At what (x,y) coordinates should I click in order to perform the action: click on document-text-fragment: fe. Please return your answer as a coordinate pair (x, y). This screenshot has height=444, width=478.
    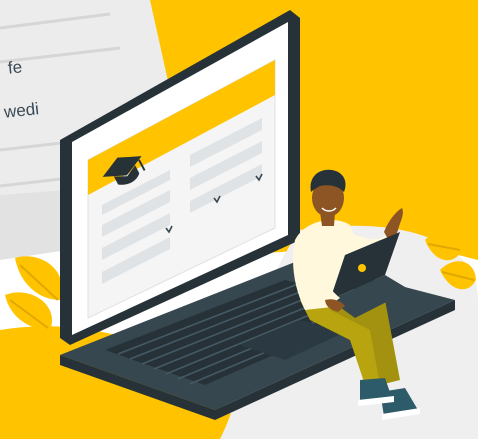
    Looking at the image, I should click on (15, 67).